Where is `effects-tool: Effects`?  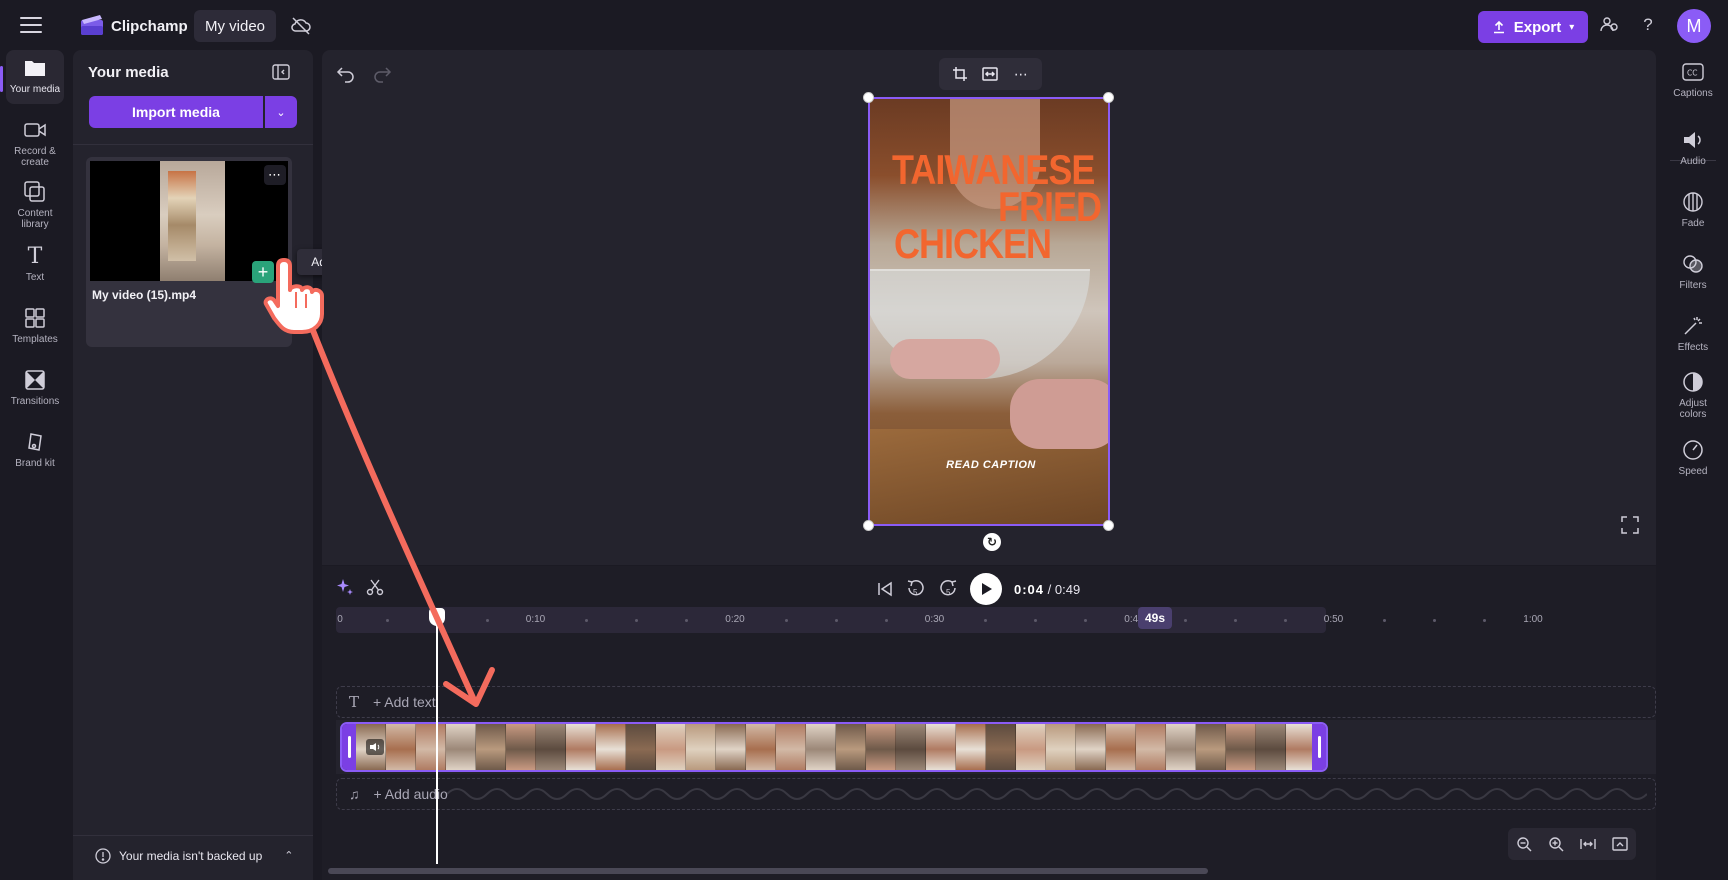 effects-tool: Effects is located at coordinates (1693, 333).